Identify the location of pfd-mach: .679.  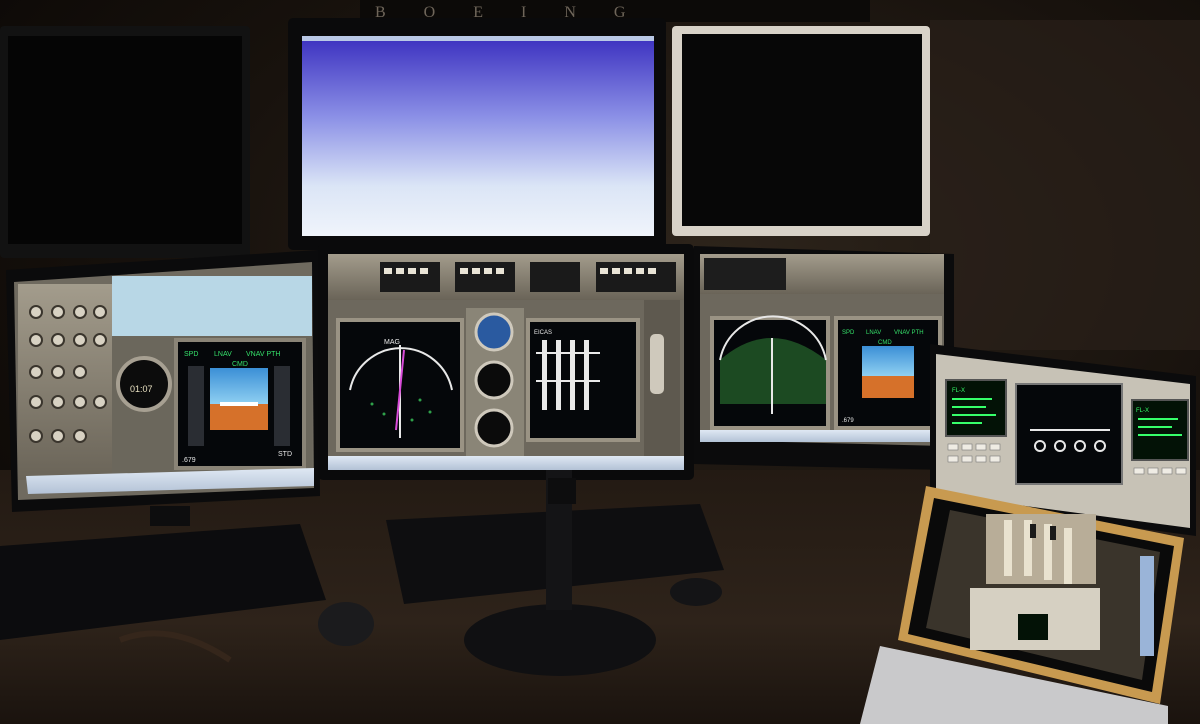
(189, 460).